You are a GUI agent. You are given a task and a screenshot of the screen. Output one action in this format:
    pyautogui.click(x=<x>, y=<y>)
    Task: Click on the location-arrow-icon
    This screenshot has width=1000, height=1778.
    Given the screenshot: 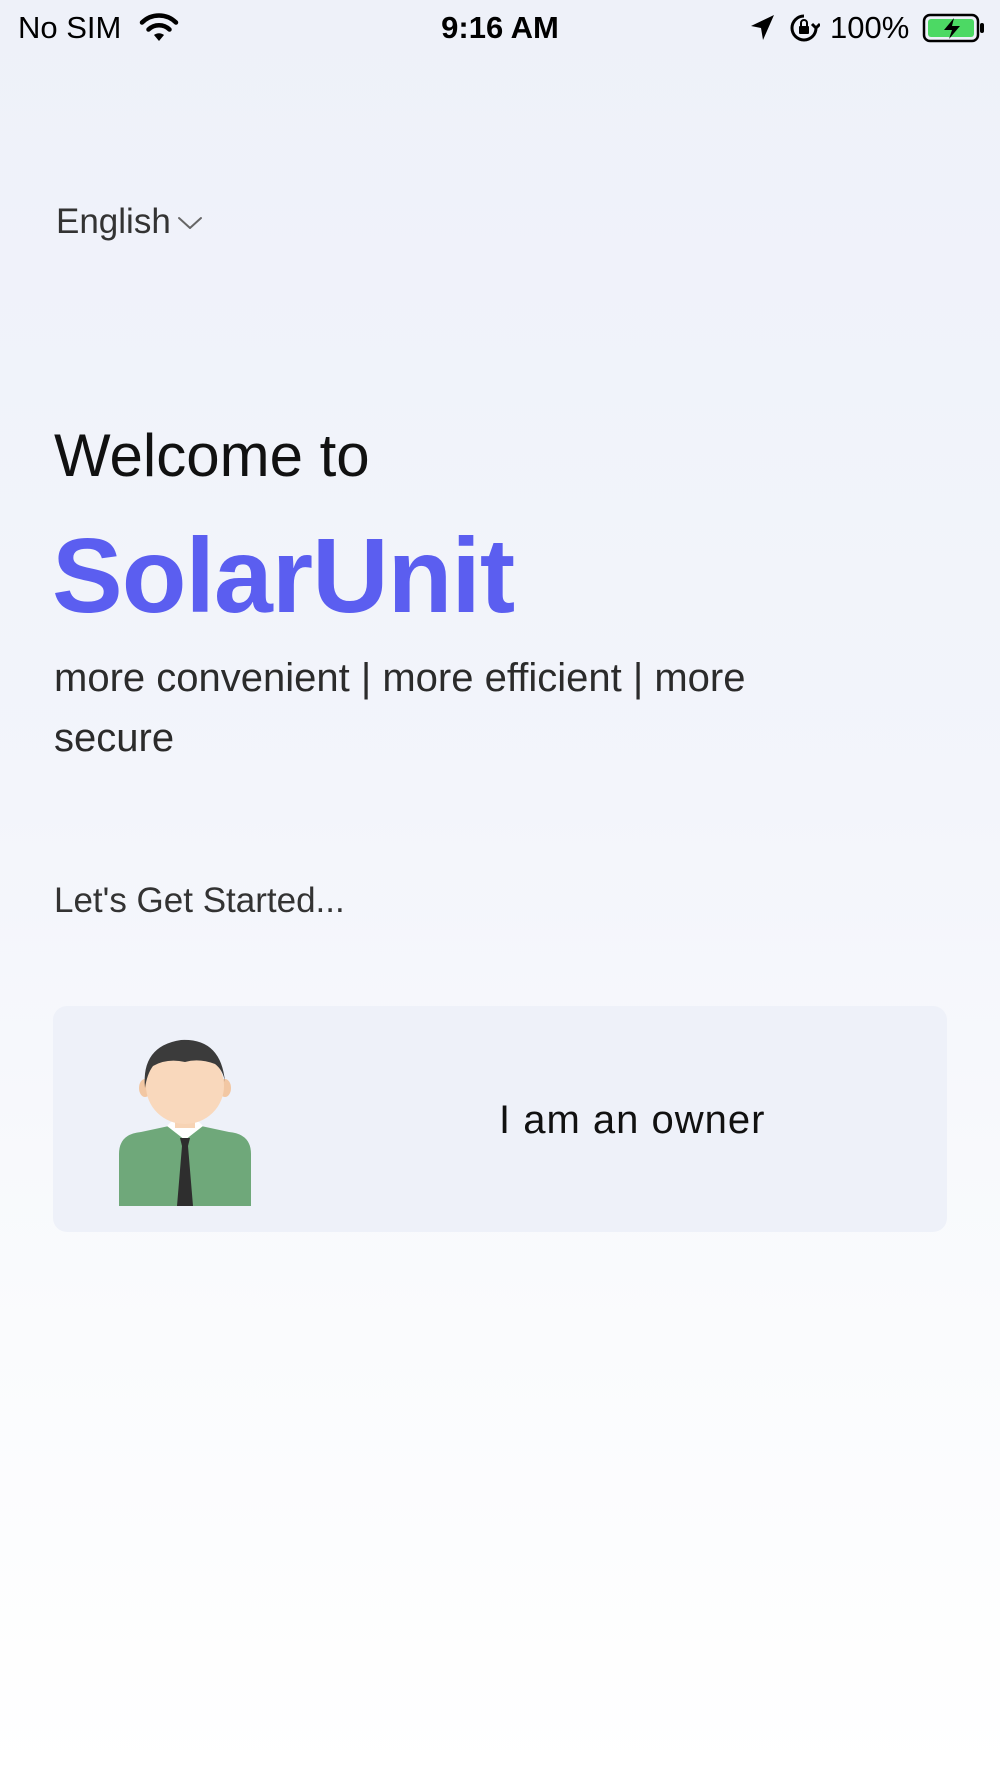 What is the action you would take?
    pyautogui.click(x=762, y=27)
    